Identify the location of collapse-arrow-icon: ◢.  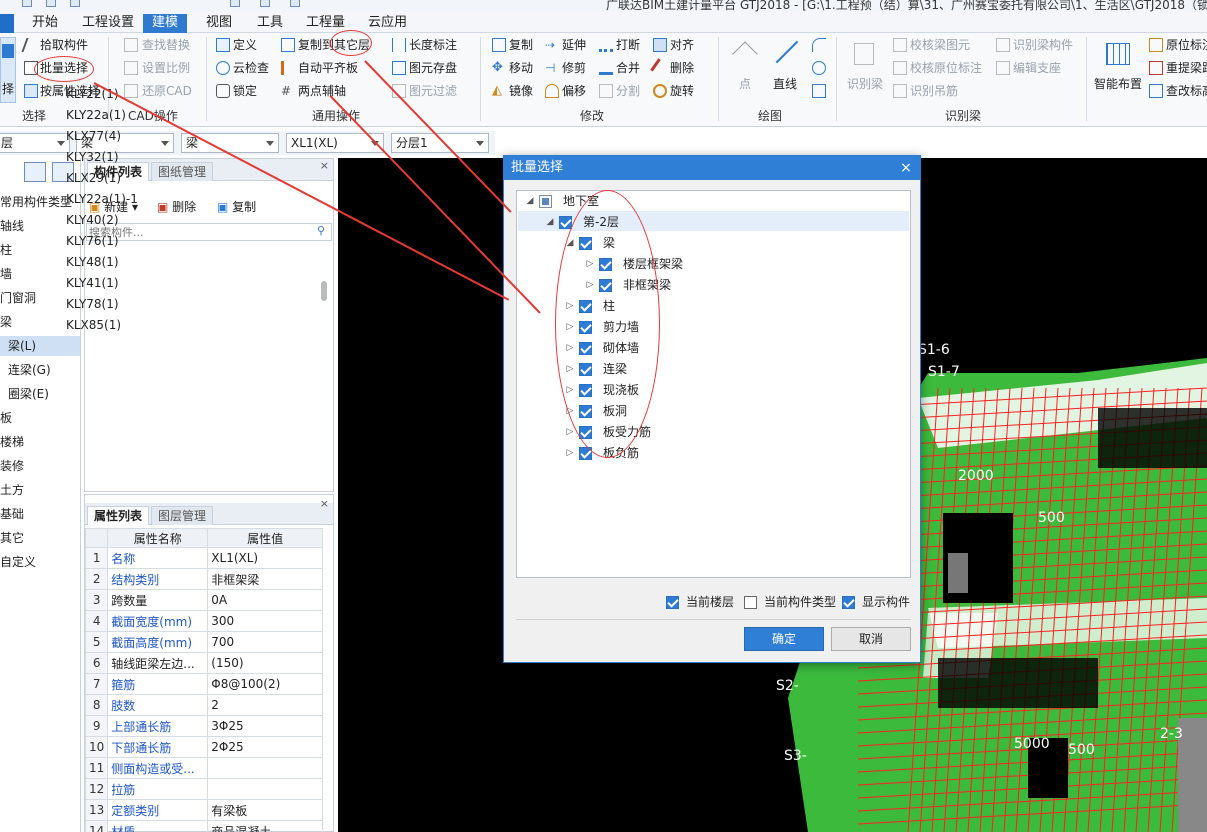
(530, 201).